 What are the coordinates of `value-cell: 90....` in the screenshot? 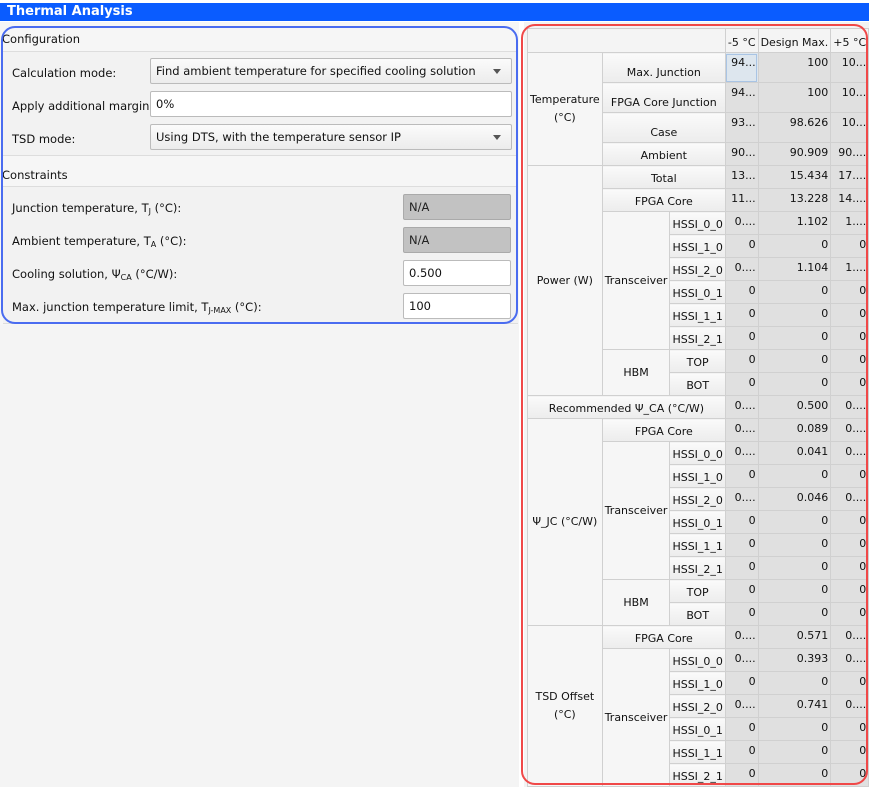 It's located at (849, 154).